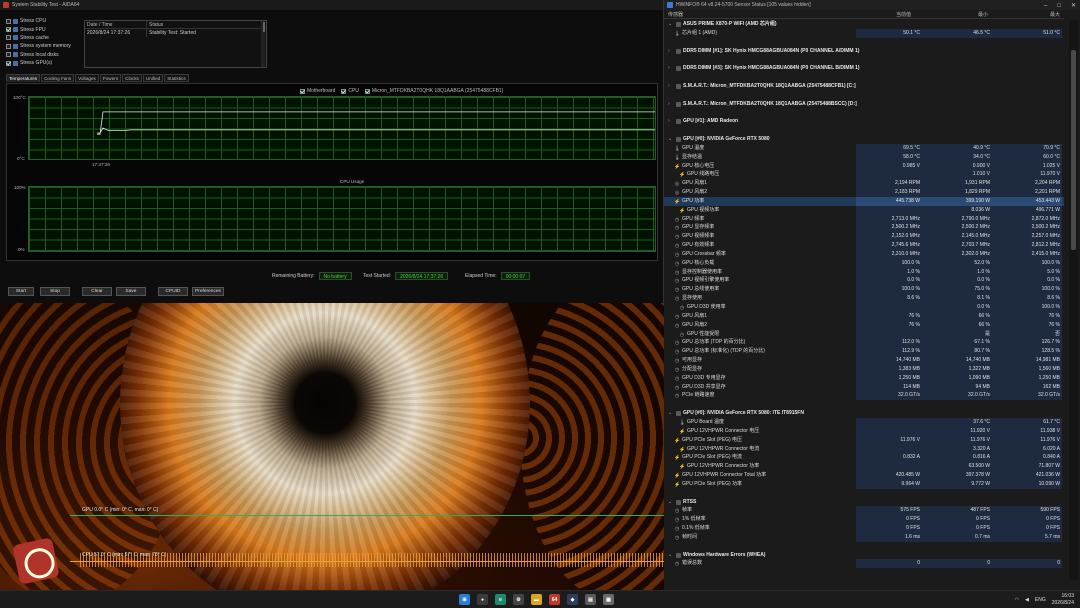  What do you see at coordinates (45, 46) in the screenshot?
I see `stress-option: Stress system memory` at bounding box center [45, 46].